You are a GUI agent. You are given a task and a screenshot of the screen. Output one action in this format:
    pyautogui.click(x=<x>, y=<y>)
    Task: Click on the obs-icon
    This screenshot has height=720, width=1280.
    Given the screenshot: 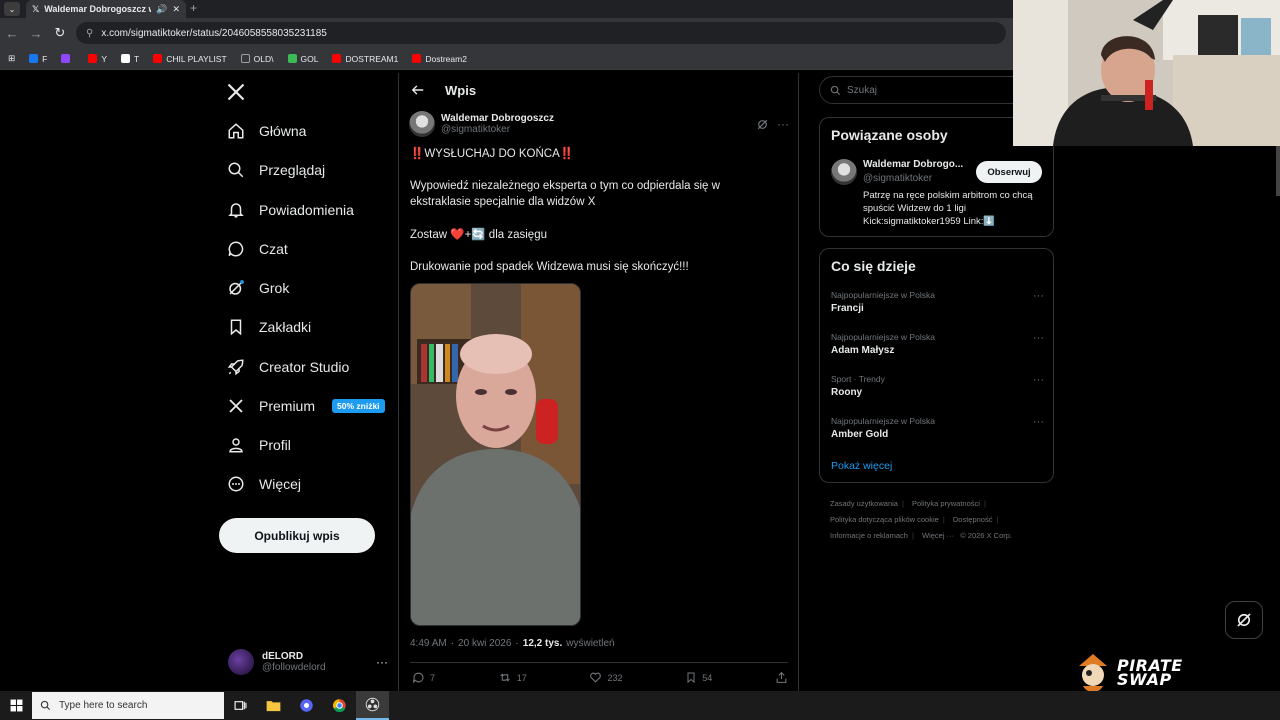 What is the action you would take?
    pyautogui.click(x=372, y=704)
    